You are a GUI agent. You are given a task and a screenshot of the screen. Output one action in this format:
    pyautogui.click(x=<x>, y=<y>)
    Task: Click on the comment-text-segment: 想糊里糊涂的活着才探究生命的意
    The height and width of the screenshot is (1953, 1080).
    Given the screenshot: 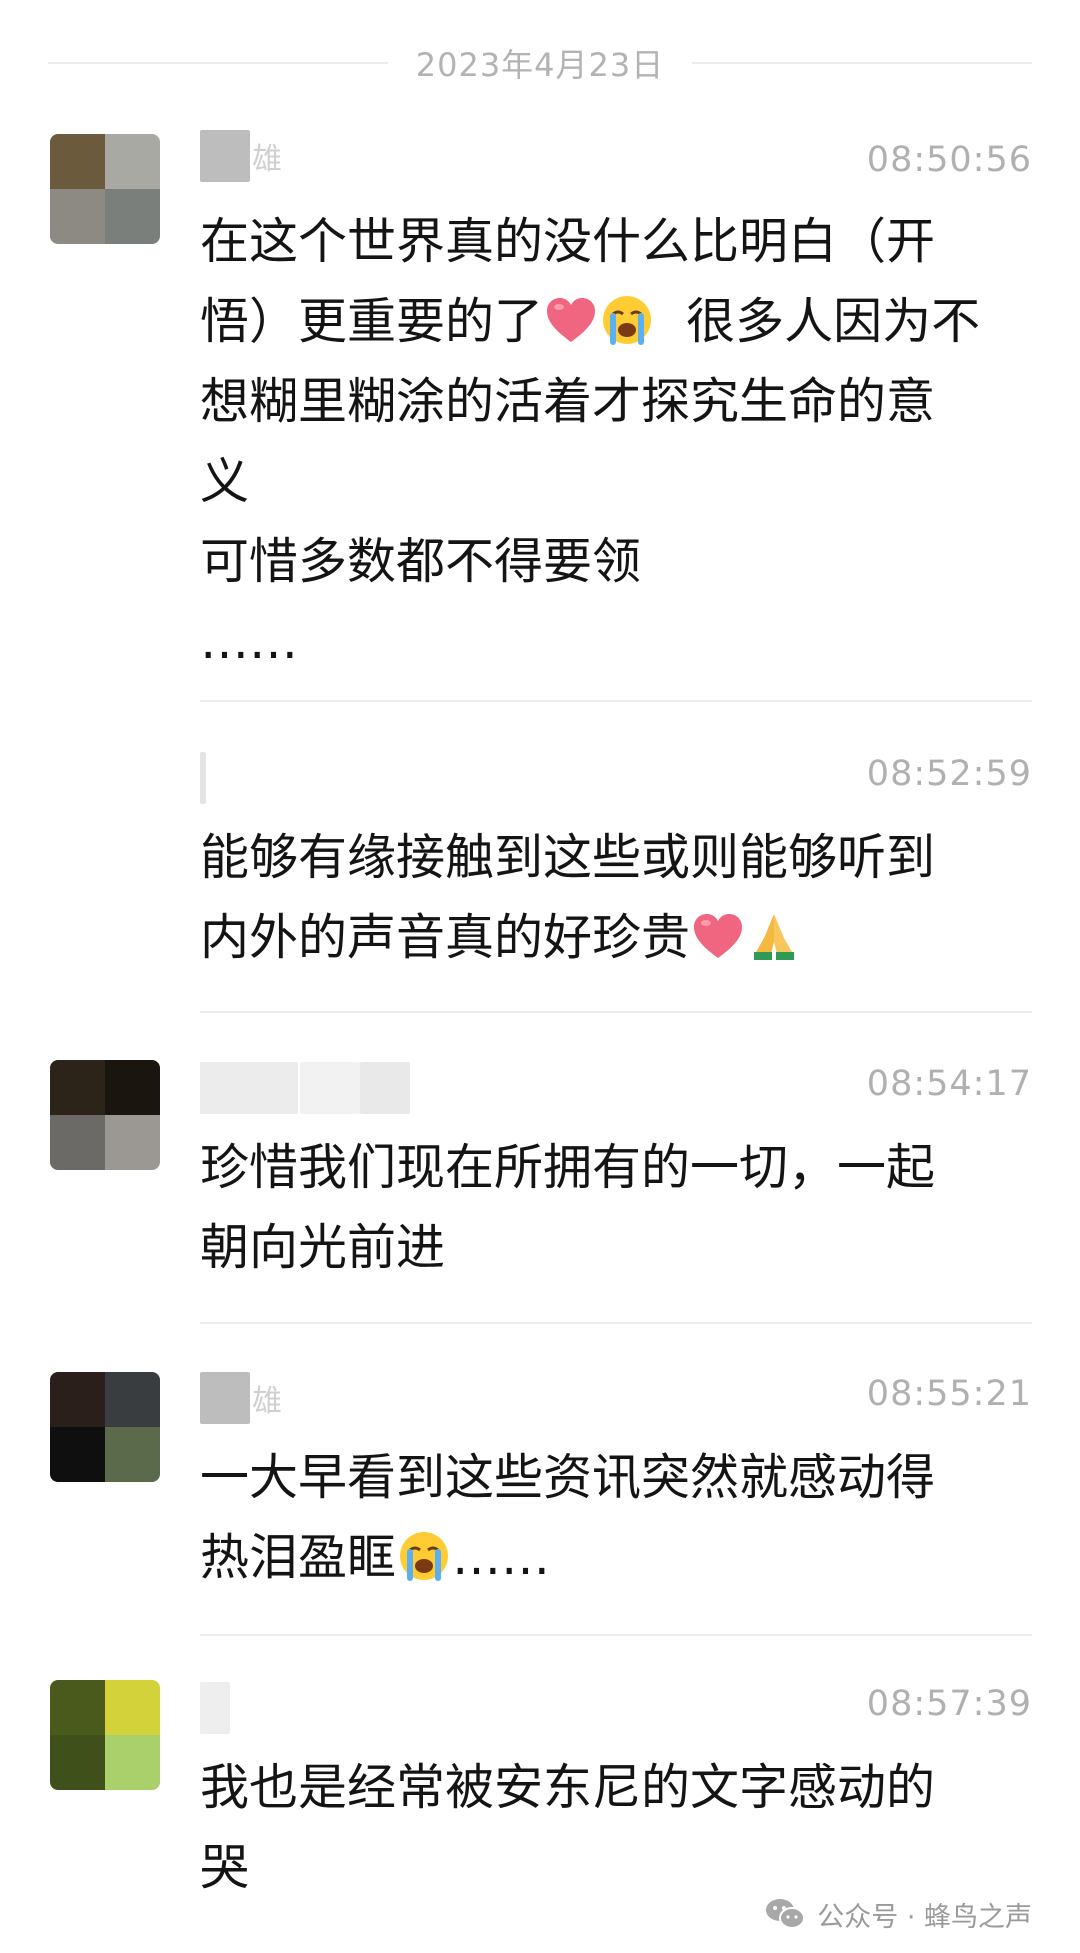 What is the action you would take?
    pyautogui.click(x=568, y=401)
    